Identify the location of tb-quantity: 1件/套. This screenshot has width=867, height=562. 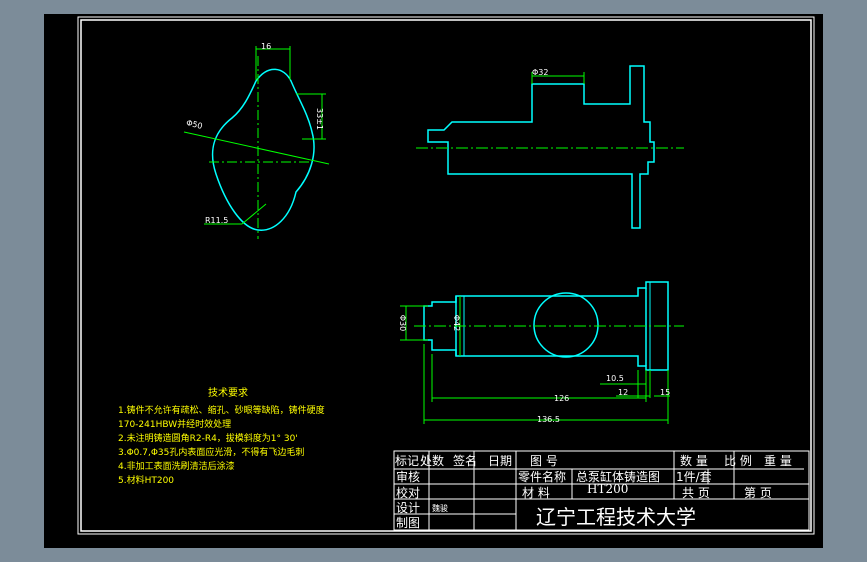
(694, 477).